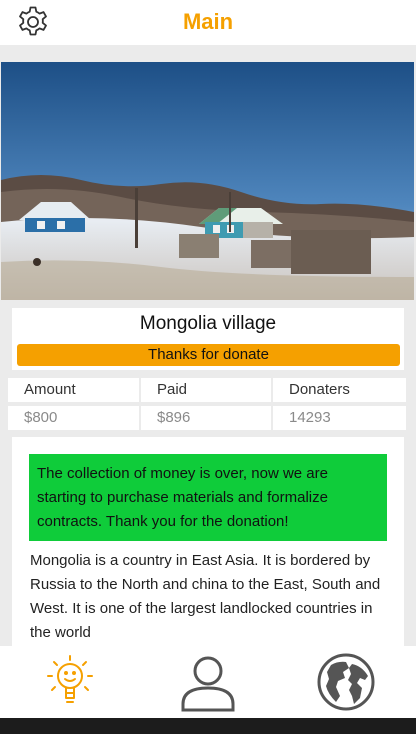 The image size is (416, 734). Describe the element at coordinates (73, 418) in the screenshot. I see `amount-value: $800` at that location.